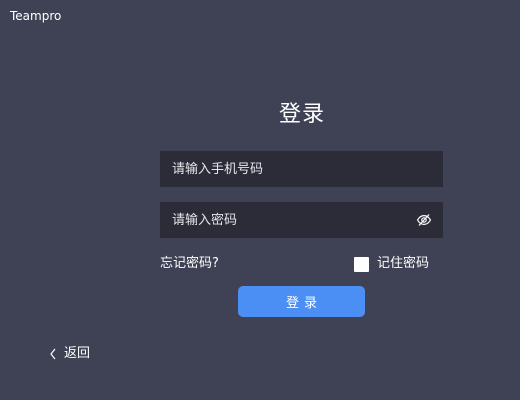 The width and height of the screenshot is (520, 400). What do you see at coordinates (424, 220) in the screenshot?
I see `eye-slash-icon` at bounding box center [424, 220].